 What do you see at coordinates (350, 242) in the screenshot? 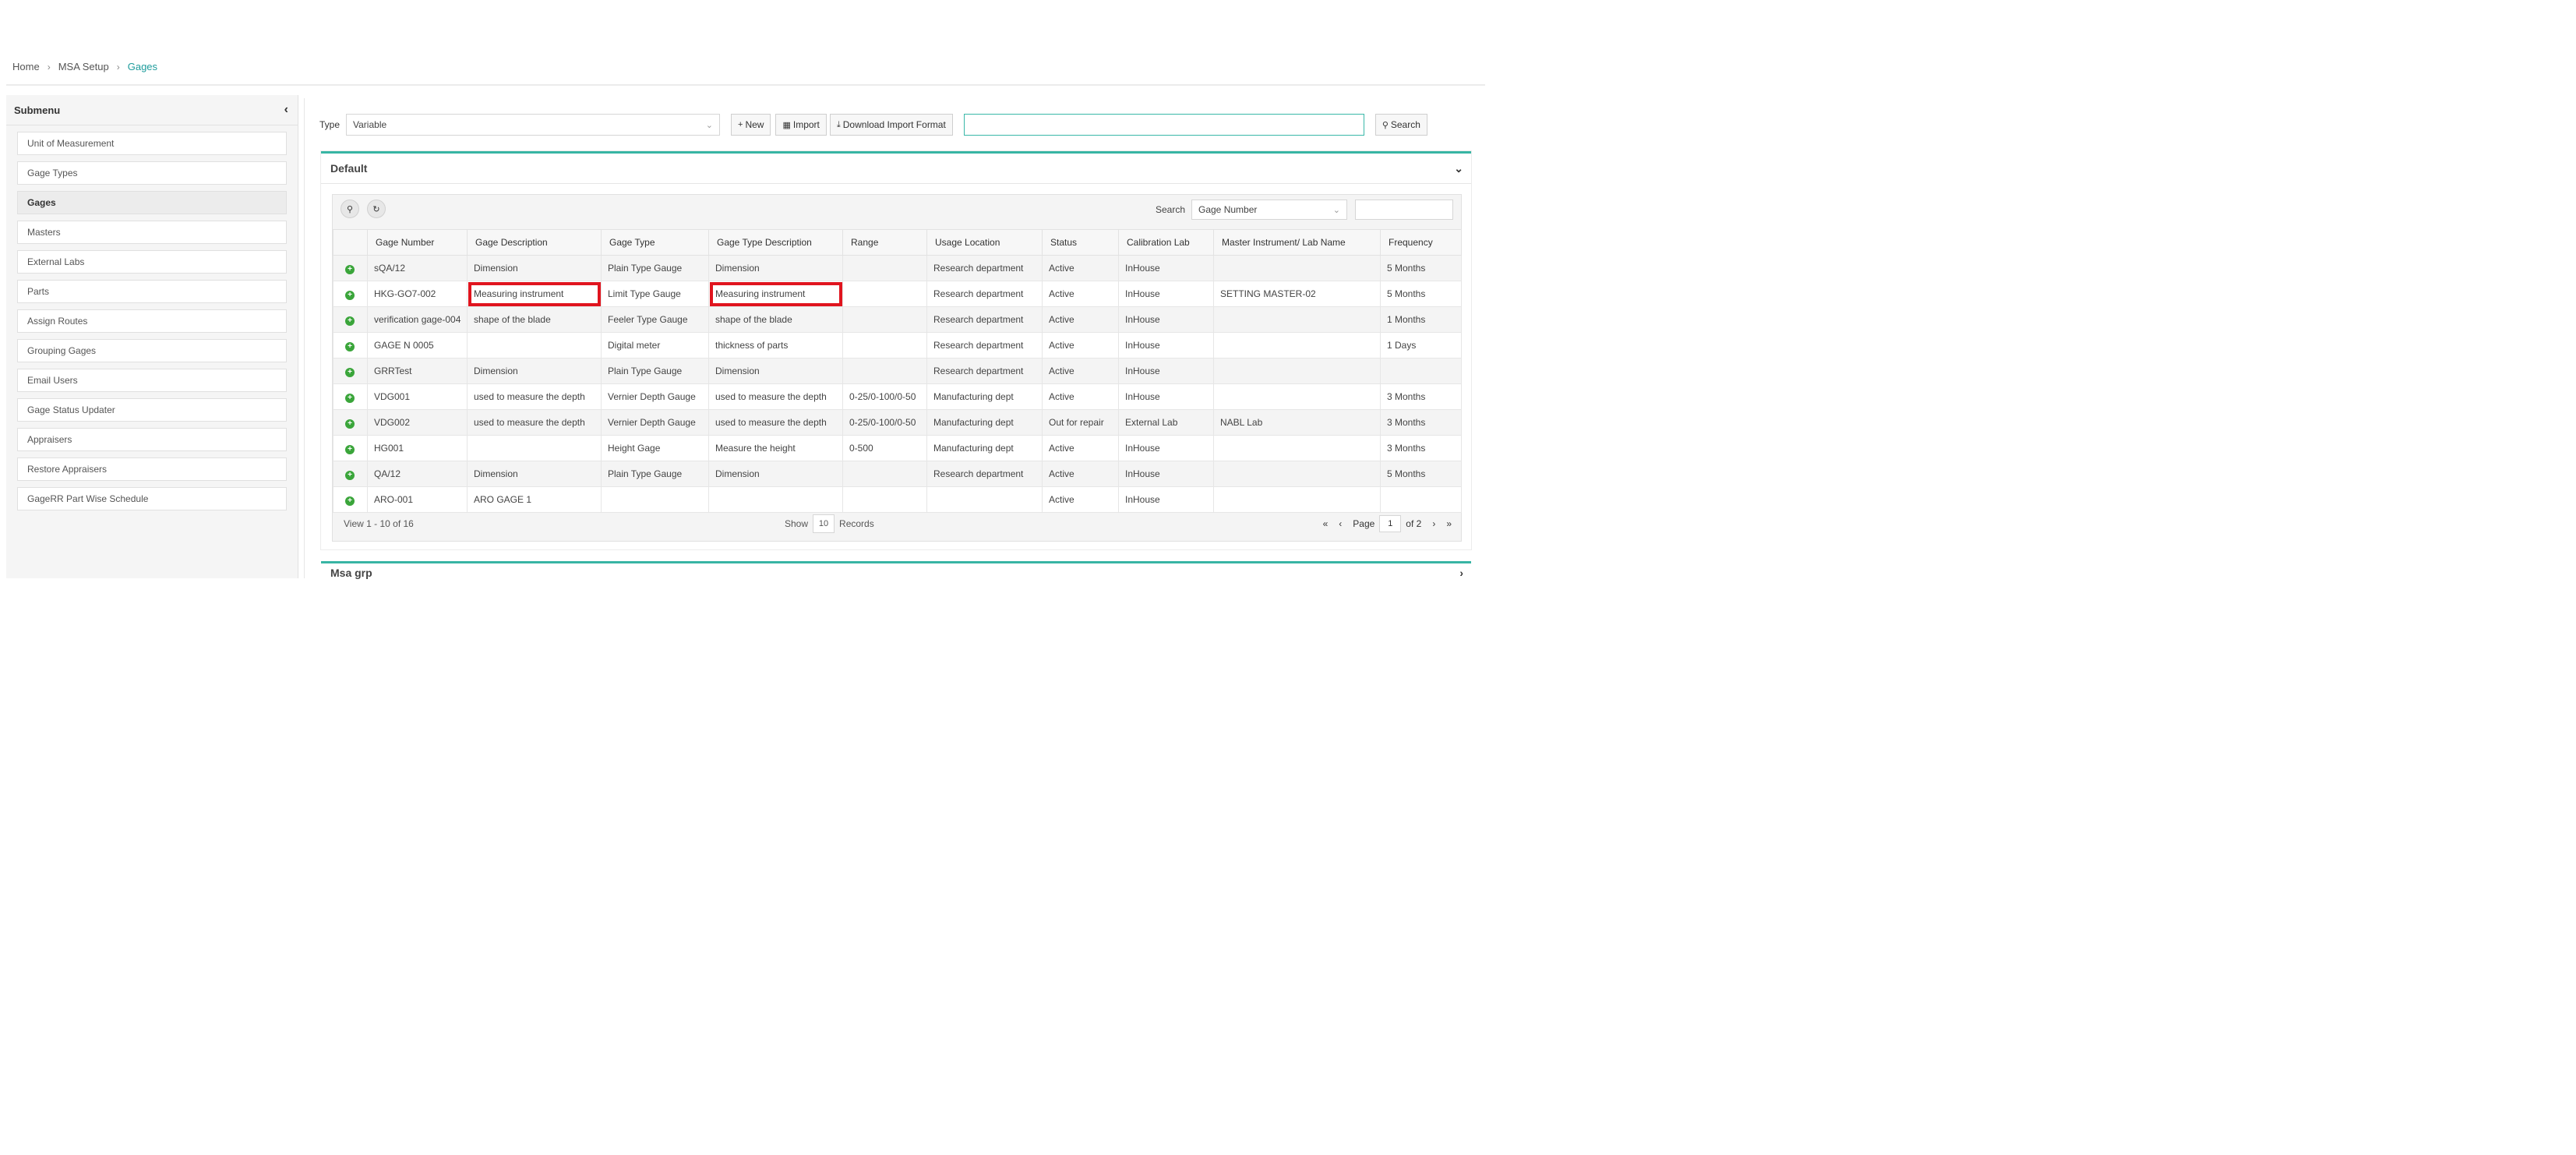
I see `column-header-expand` at bounding box center [350, 242].